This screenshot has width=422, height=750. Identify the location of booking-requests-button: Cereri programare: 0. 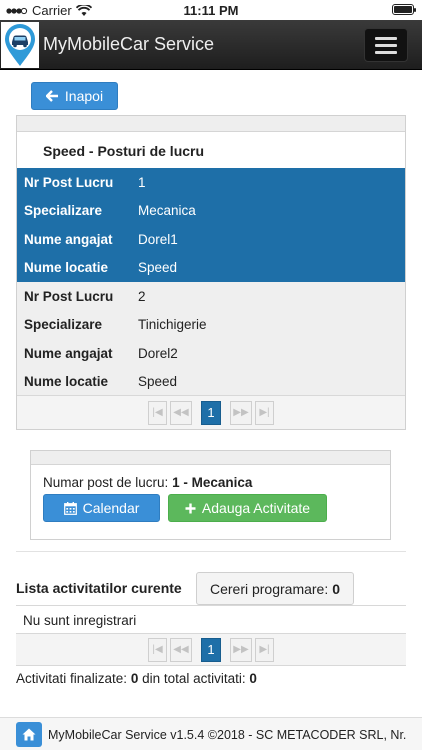
(275, 588).